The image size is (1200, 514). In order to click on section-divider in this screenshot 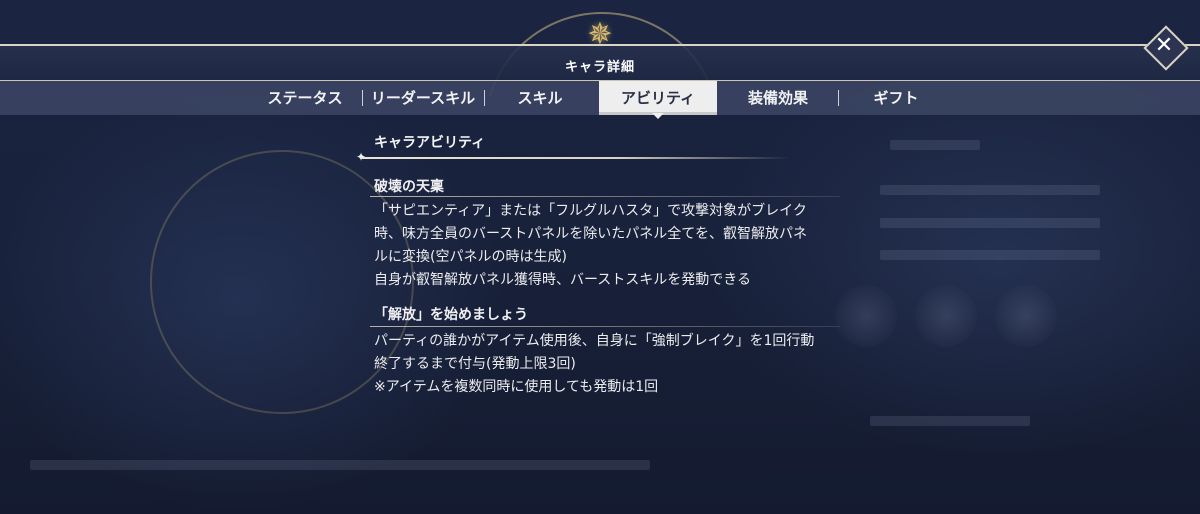, I will do `click(575, 158)`.